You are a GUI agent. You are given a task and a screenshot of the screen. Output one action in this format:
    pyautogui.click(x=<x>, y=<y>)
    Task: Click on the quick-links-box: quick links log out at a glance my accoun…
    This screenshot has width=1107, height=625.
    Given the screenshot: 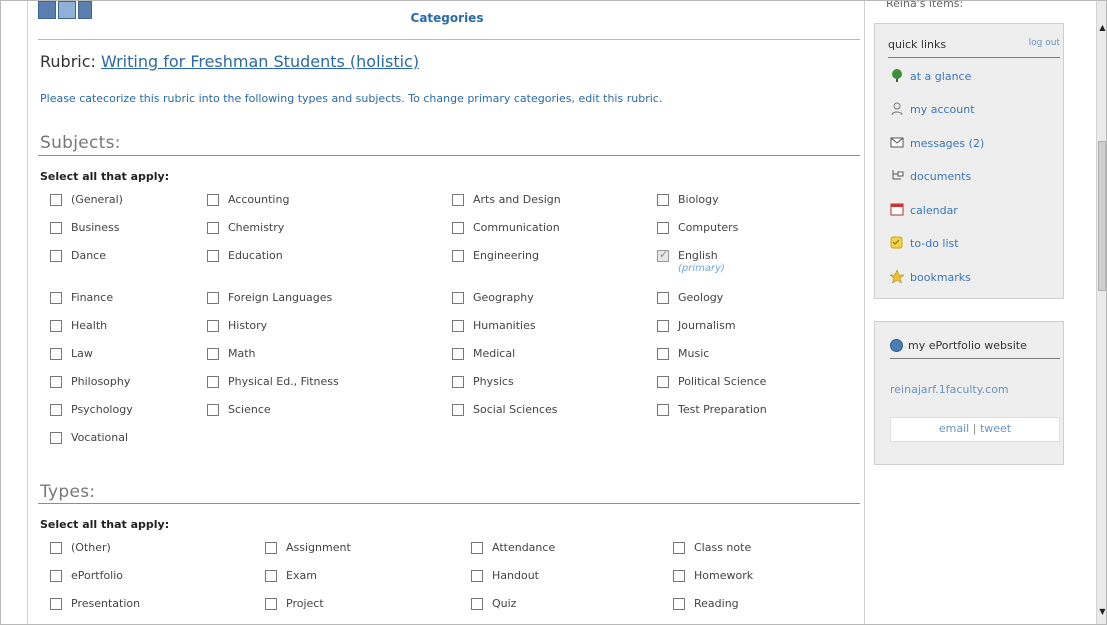 What is the action you would take?
    pyautogui.click(x=969, y=161)
    